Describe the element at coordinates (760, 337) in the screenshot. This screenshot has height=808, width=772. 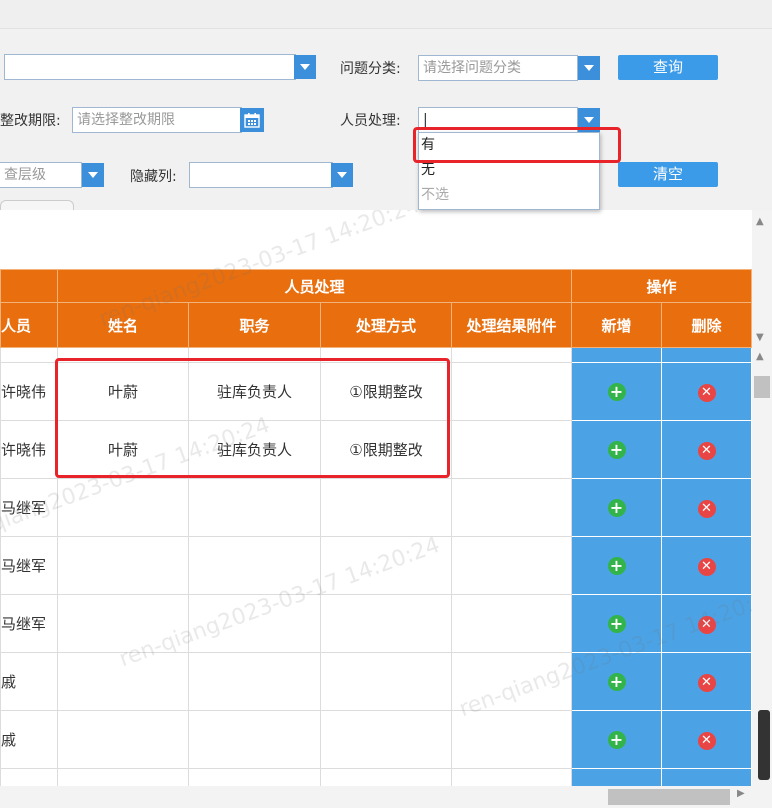
I see `scroll-down-icon: ▼` at that location.